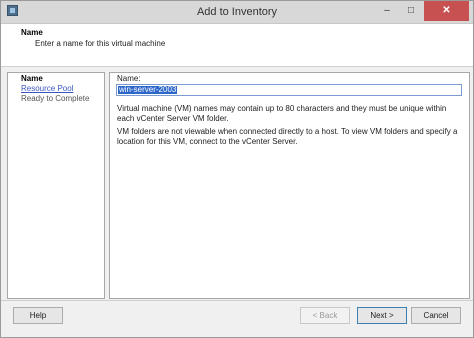 The width and height of the screenshot is (474, 338). What do you see at coordinates (129, 78) in the screenshot?
I see `name-field-label: Name:` at bounding box center [129, 78].